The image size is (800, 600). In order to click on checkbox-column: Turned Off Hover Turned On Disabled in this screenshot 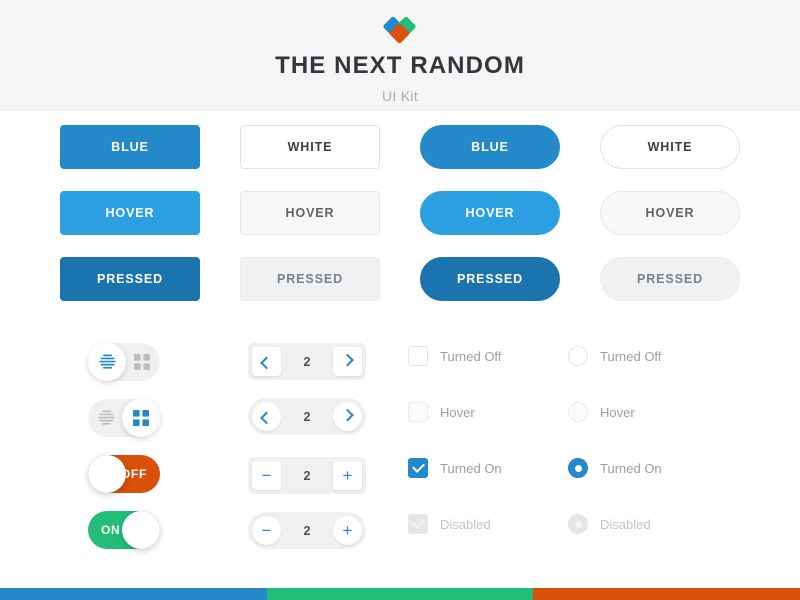, I will do `click(488, 440)`.